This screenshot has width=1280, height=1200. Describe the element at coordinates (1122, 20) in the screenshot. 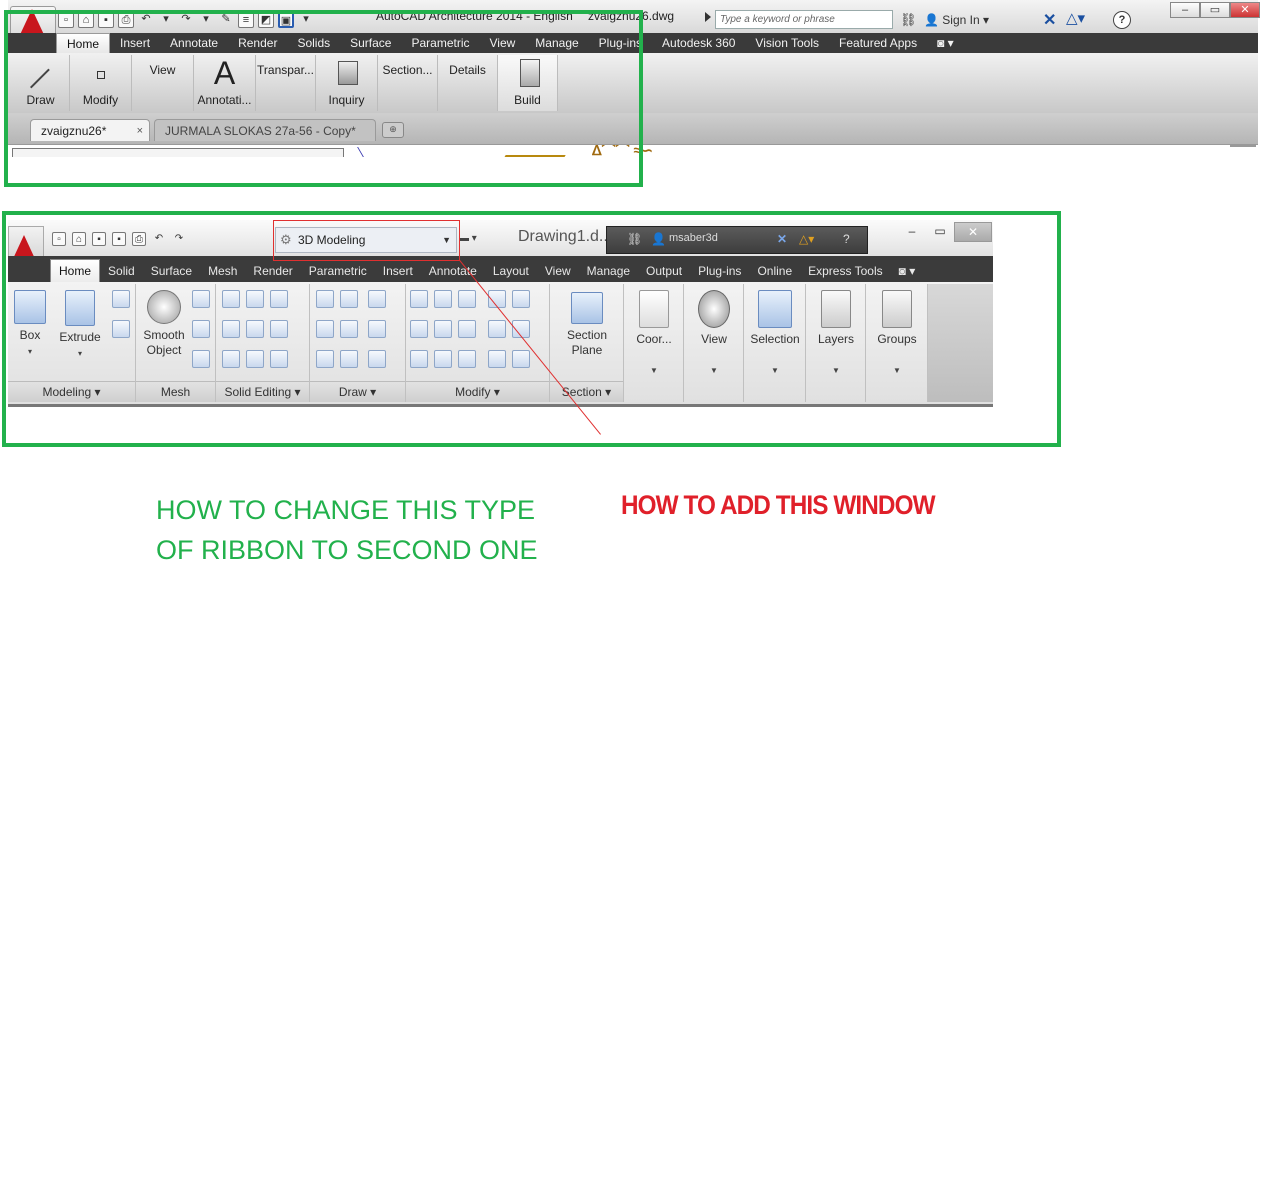

I see `help-icon: ?` at that location.